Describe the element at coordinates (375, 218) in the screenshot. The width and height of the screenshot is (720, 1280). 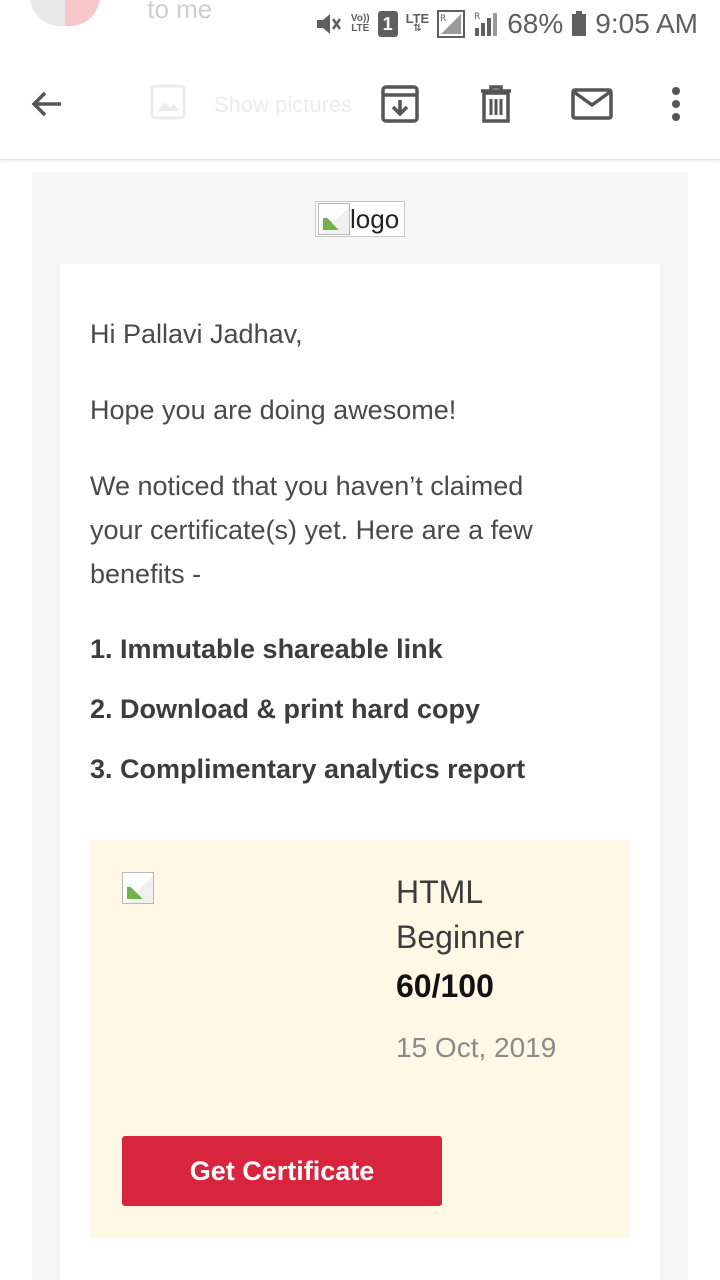
I see `logo-alt-text: logo` at that location.